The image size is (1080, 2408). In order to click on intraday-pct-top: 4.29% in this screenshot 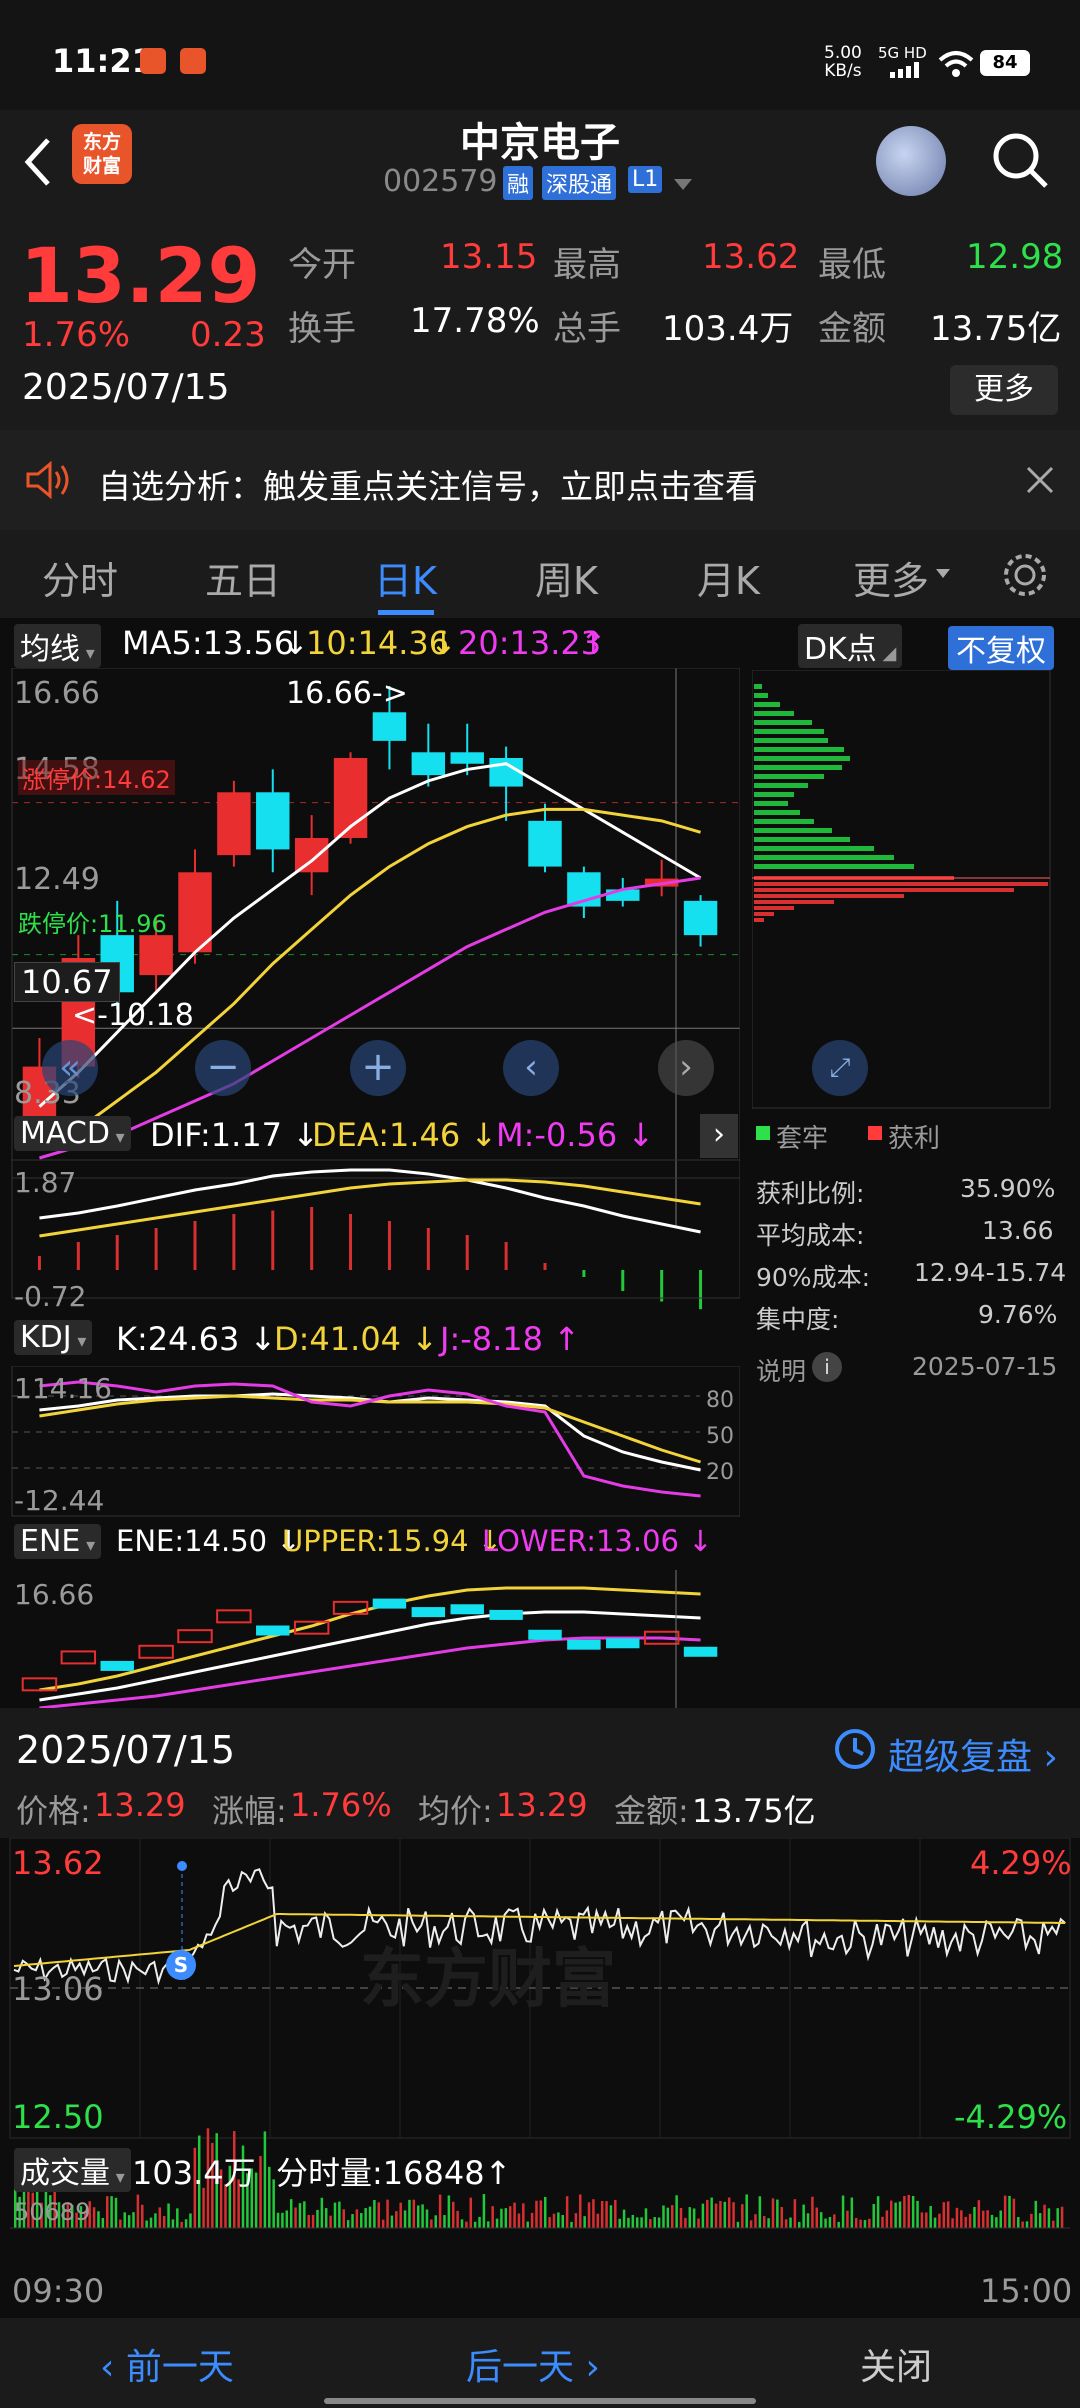, I will do `click(1021, 1863)`.